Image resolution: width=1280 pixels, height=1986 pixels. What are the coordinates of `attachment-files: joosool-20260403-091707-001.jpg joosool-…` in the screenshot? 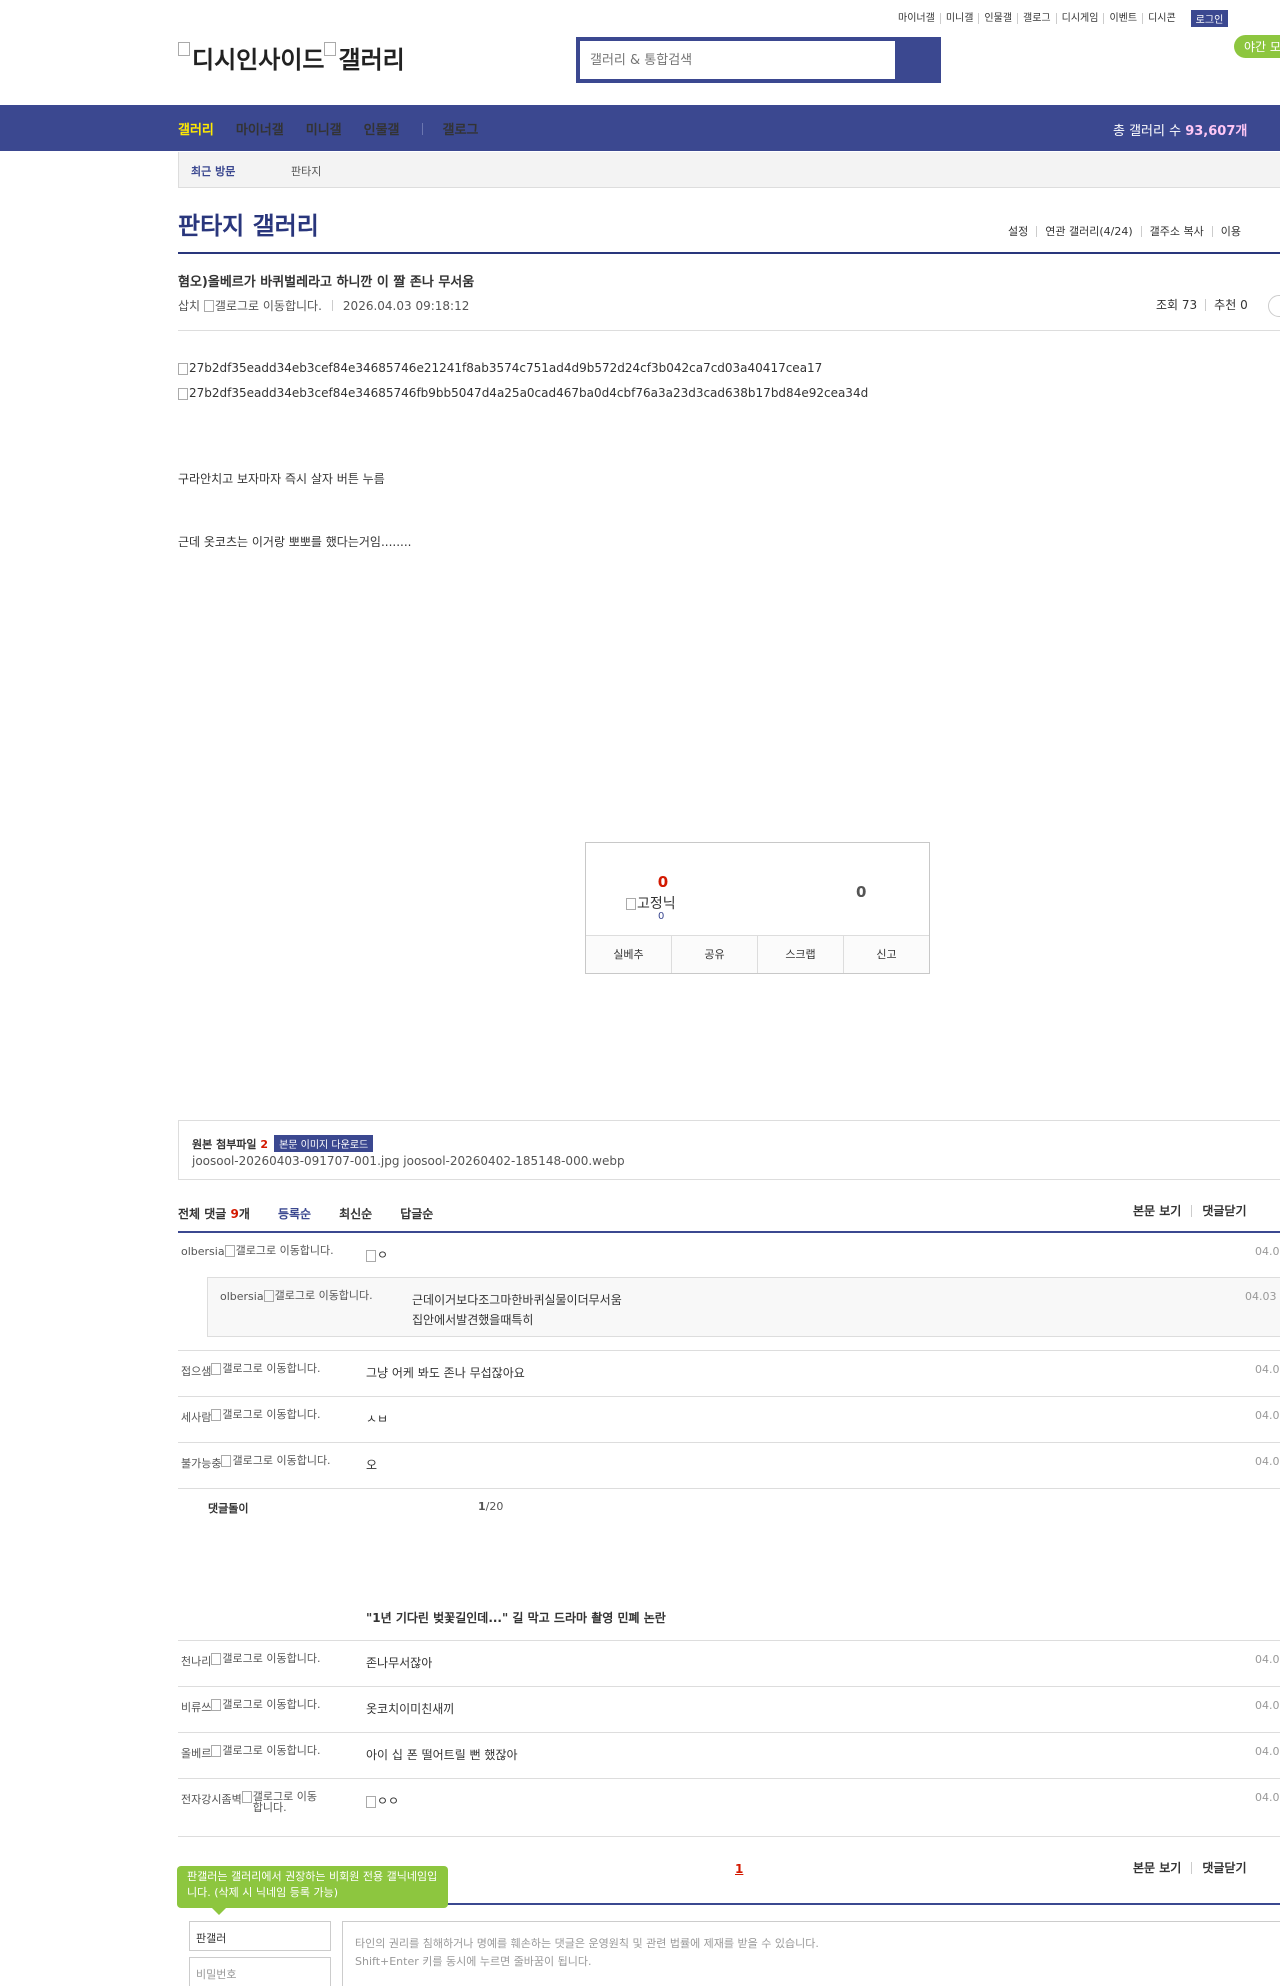 It's located at (408, 1161).